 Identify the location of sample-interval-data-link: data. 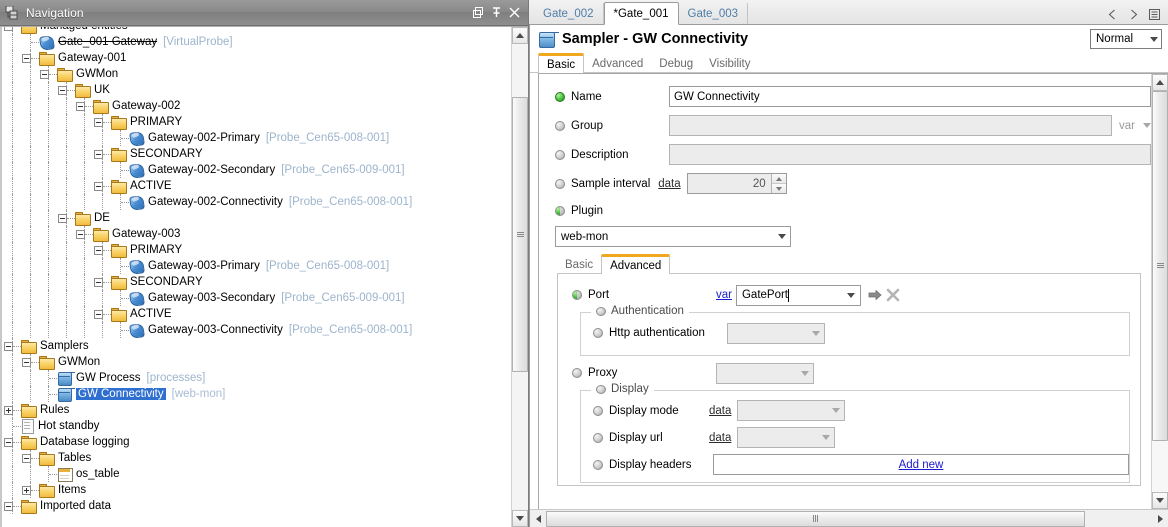
(669, 184).